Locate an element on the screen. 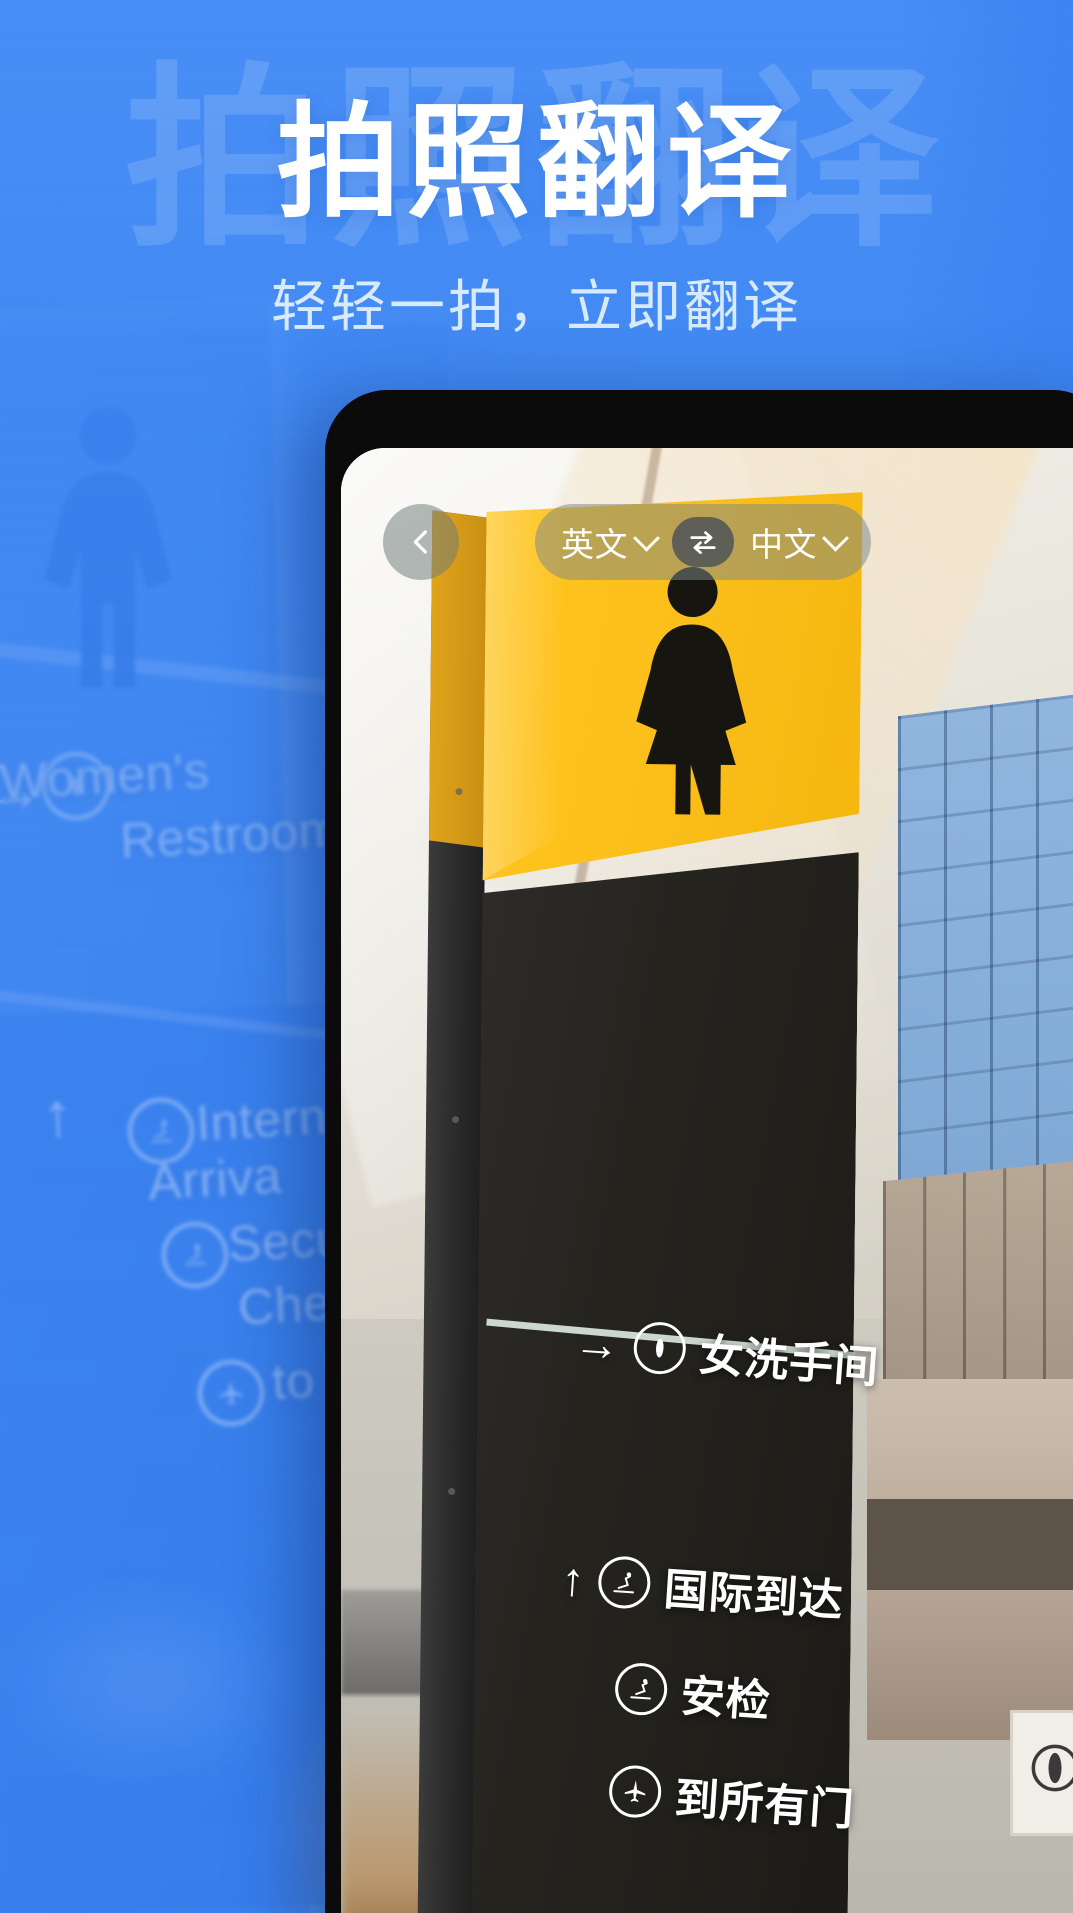 The width and height of the screenshot is (1073, 1913). promo-headline-block: 拍照翻译 拍照翻译 is located at coordinates (536, 160).